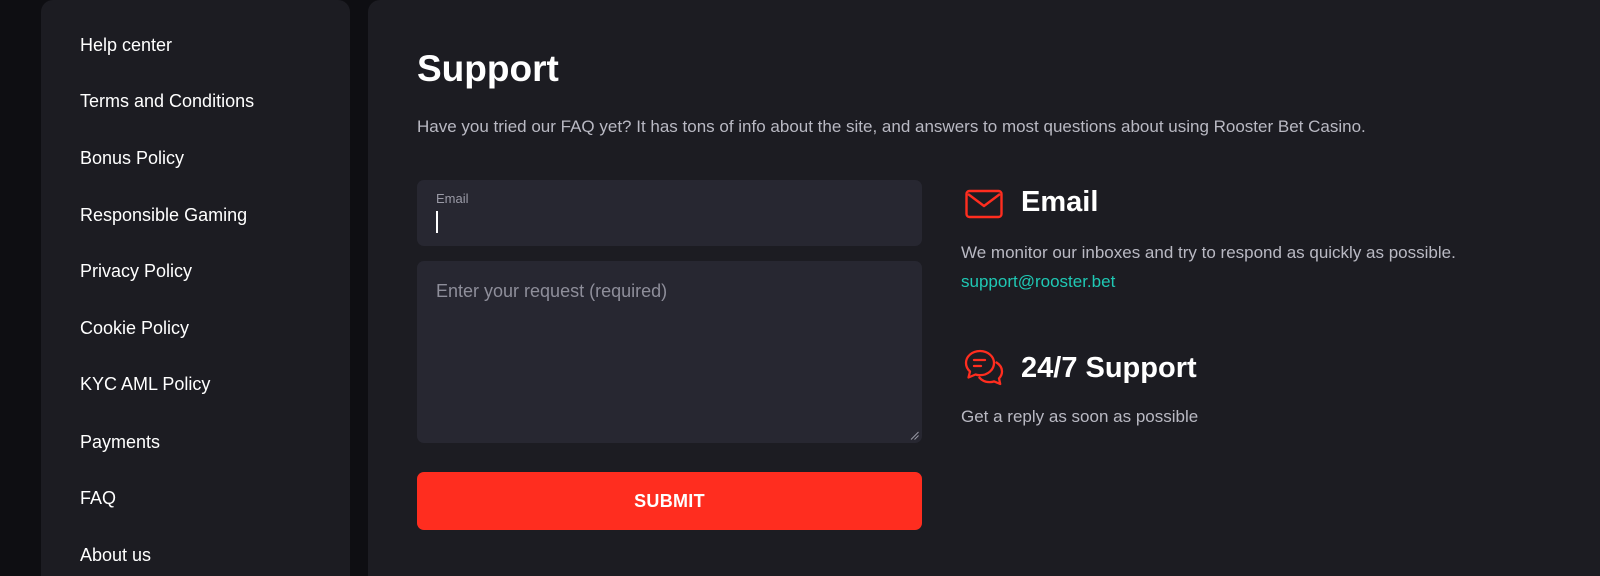 The height and width of the screenshot is (576, 1600). Describe the element at coordinates (984, 204) in the screenshot. I see `envelope-icon` at that location.